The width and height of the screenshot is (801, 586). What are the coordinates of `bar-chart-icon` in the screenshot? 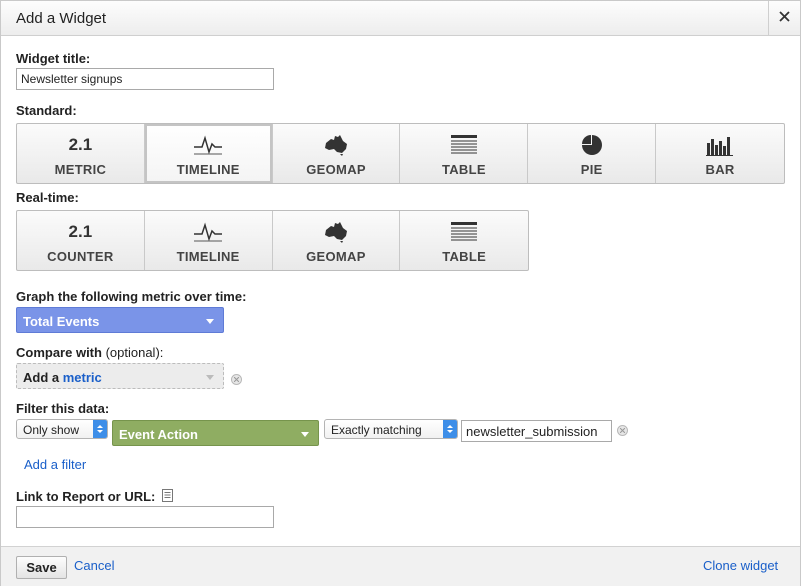 It's located at (720, 145).